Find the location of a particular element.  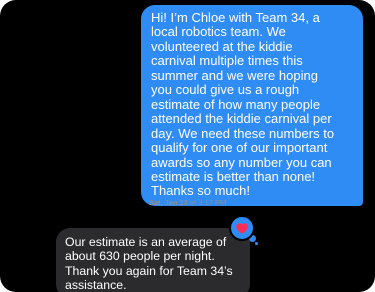

message-timestamp: Sat, Jan 13 at 3:17 PM is located at coordinates (187, 202).